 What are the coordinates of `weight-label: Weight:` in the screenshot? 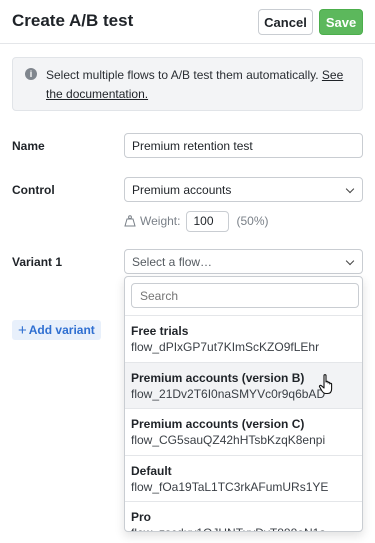 It's located at (160, 221).